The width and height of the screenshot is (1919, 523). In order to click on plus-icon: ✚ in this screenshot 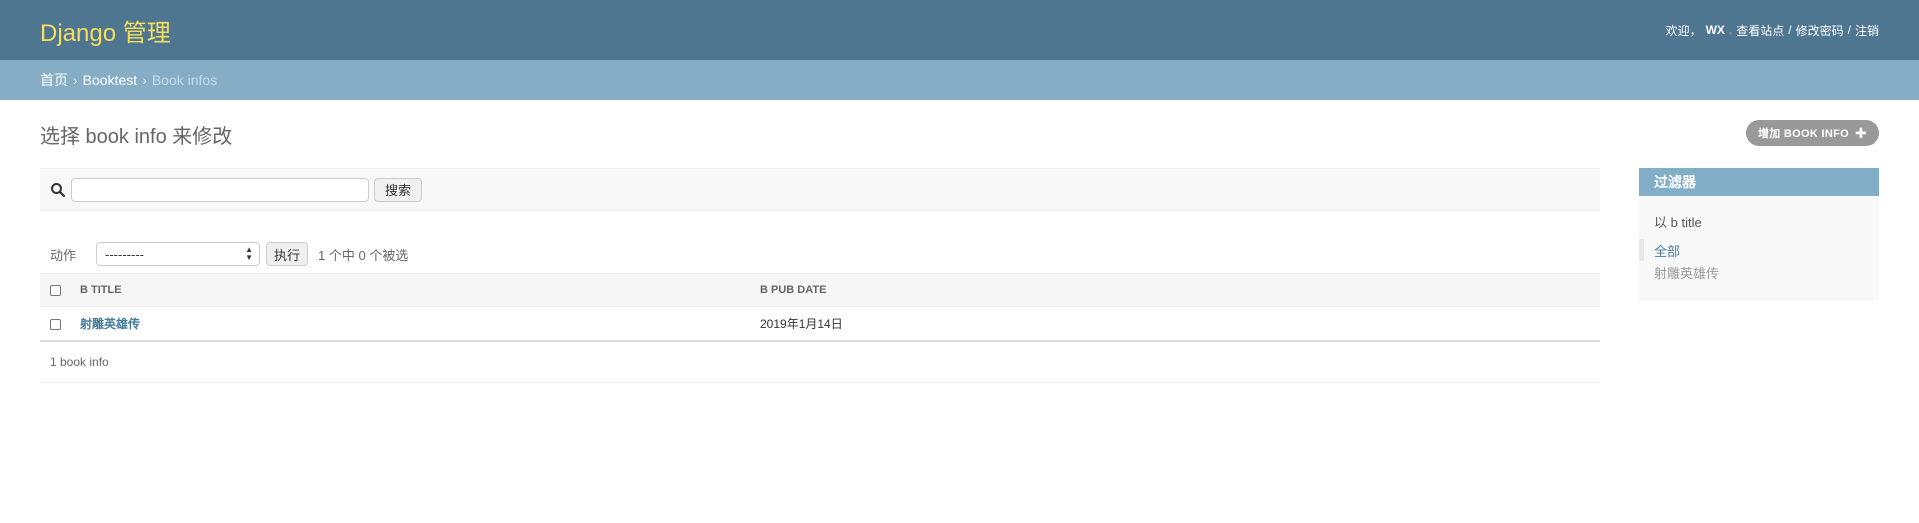, I will do `click(1860, 133)`.